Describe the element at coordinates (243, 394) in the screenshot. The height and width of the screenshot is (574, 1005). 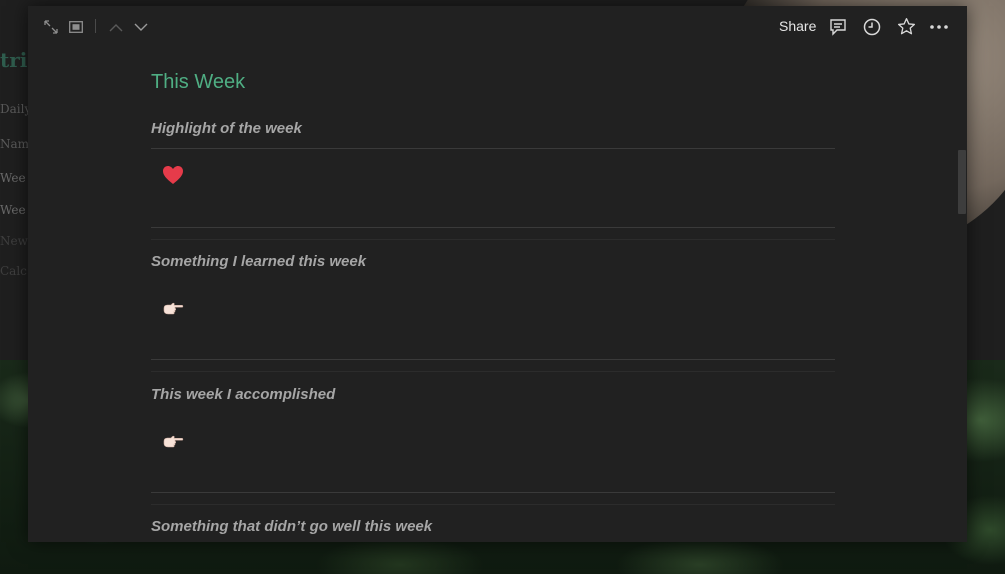
I see `section-heading: This week I accomplished` at that location.